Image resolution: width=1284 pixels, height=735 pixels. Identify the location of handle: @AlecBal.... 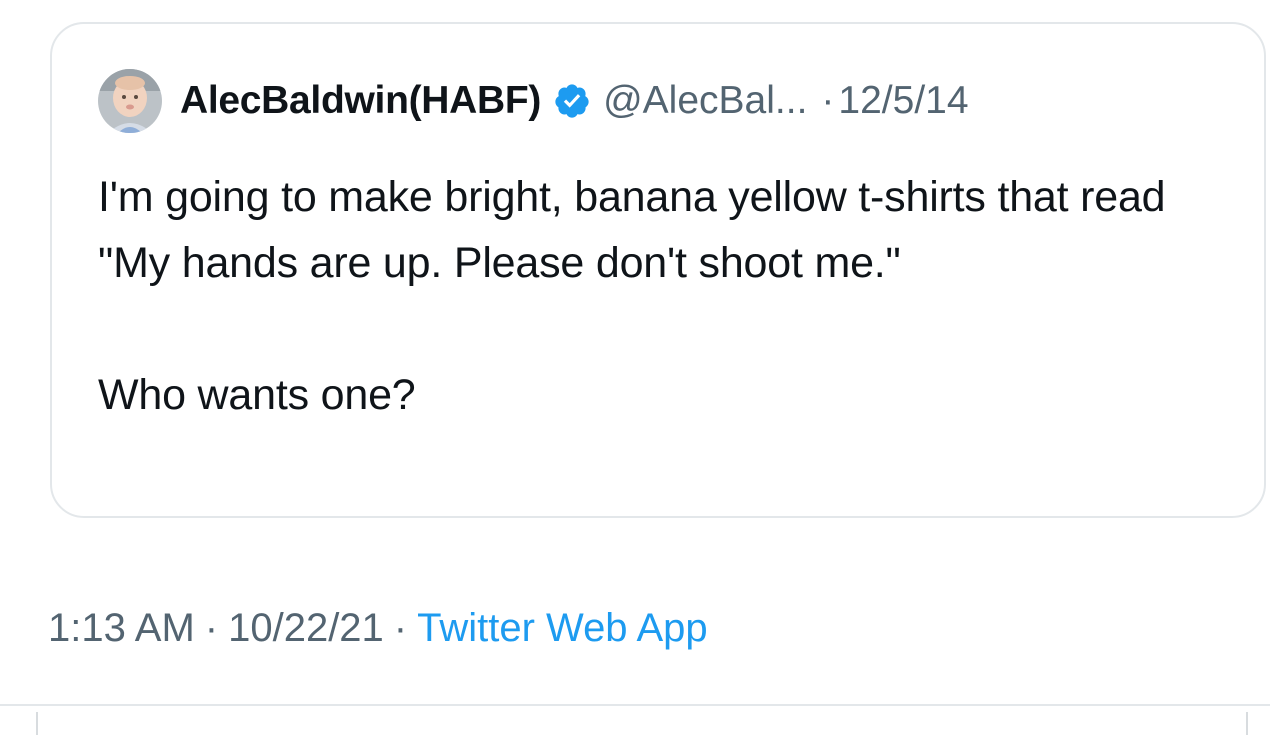
(705, 101).